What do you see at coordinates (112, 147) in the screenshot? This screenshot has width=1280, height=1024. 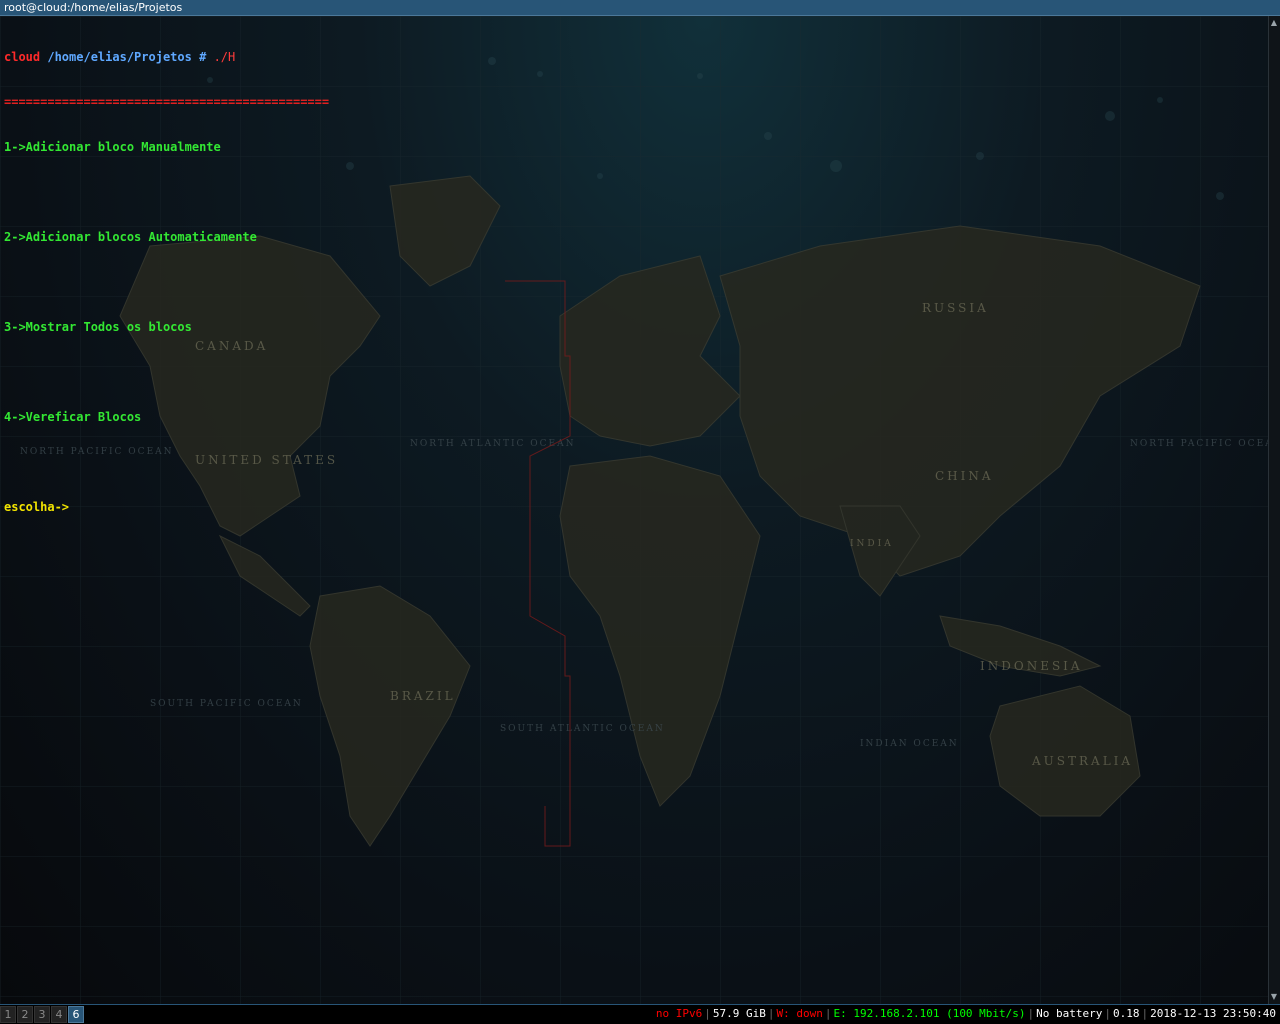 I see `menu-option-1: 1->Adicionar bloco Manualmente` at bounding box center [112, 147].